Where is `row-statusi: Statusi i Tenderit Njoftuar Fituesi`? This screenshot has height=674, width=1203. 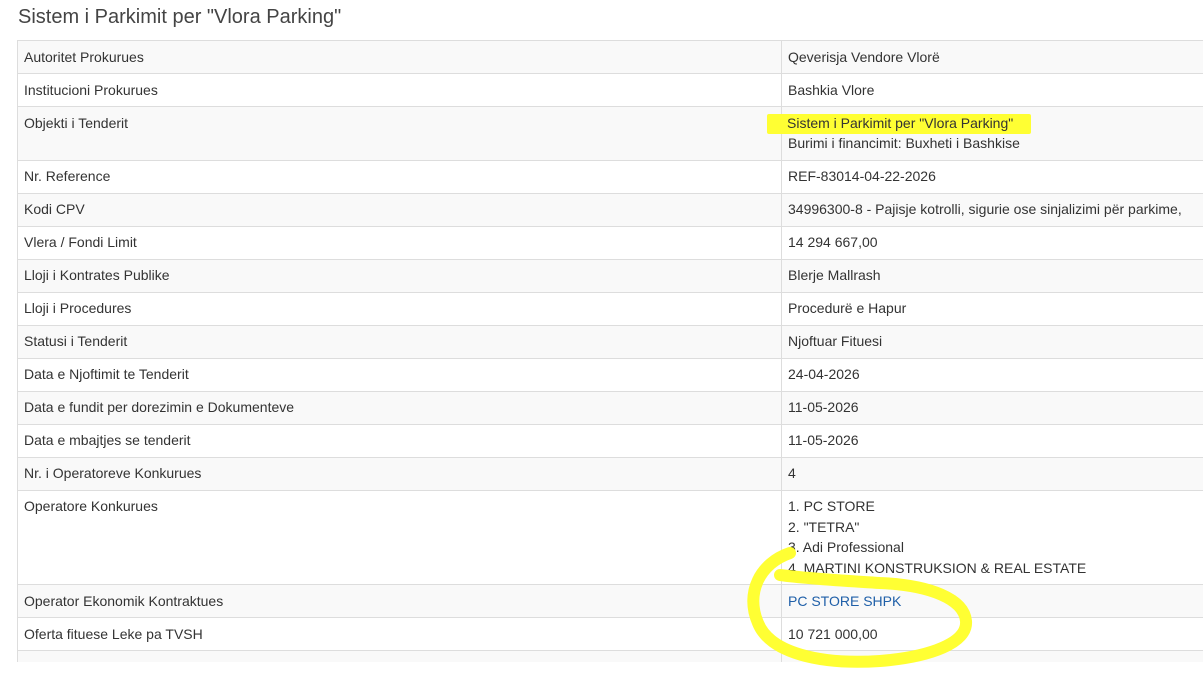 row-statusi: Statusi i Tenderit Njoftuar Fituesi is located at coordinates (610, 341).